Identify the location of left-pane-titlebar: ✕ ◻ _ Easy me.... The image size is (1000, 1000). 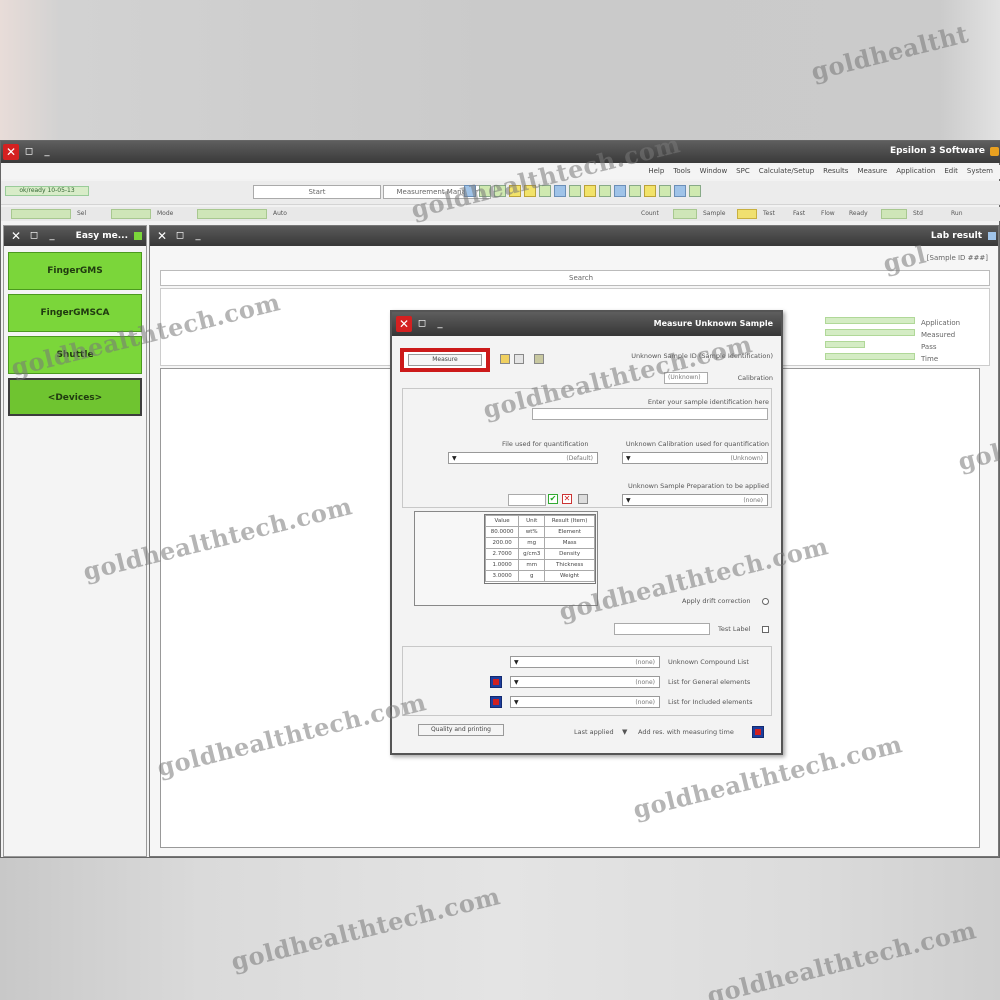
(75, 236).